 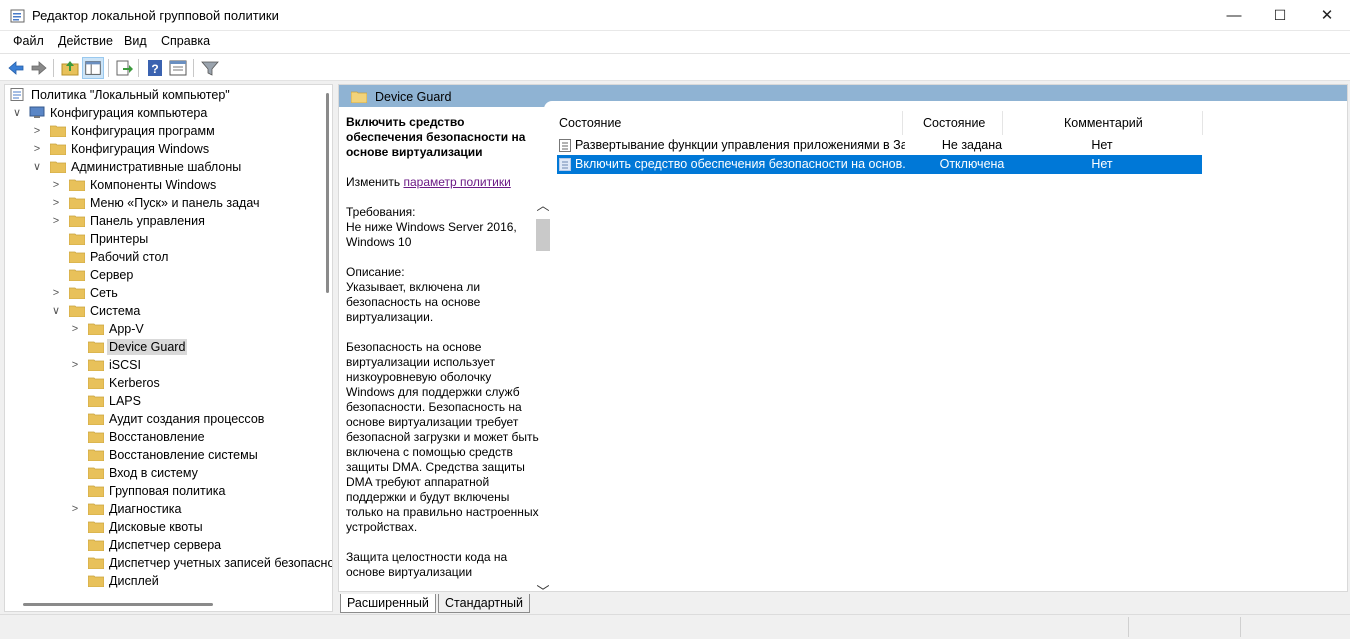 I want to click on filter-icon, so click(x=210, y=68).